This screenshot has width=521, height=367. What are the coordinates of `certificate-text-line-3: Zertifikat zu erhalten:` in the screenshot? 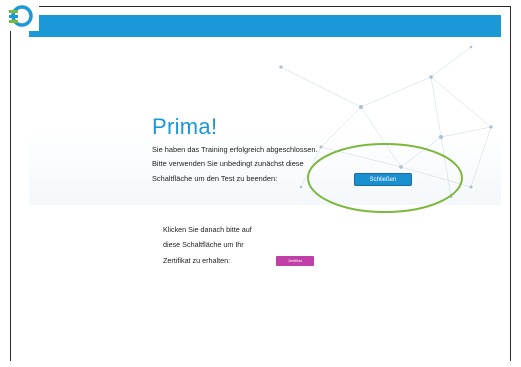 It's located at (197, 260).